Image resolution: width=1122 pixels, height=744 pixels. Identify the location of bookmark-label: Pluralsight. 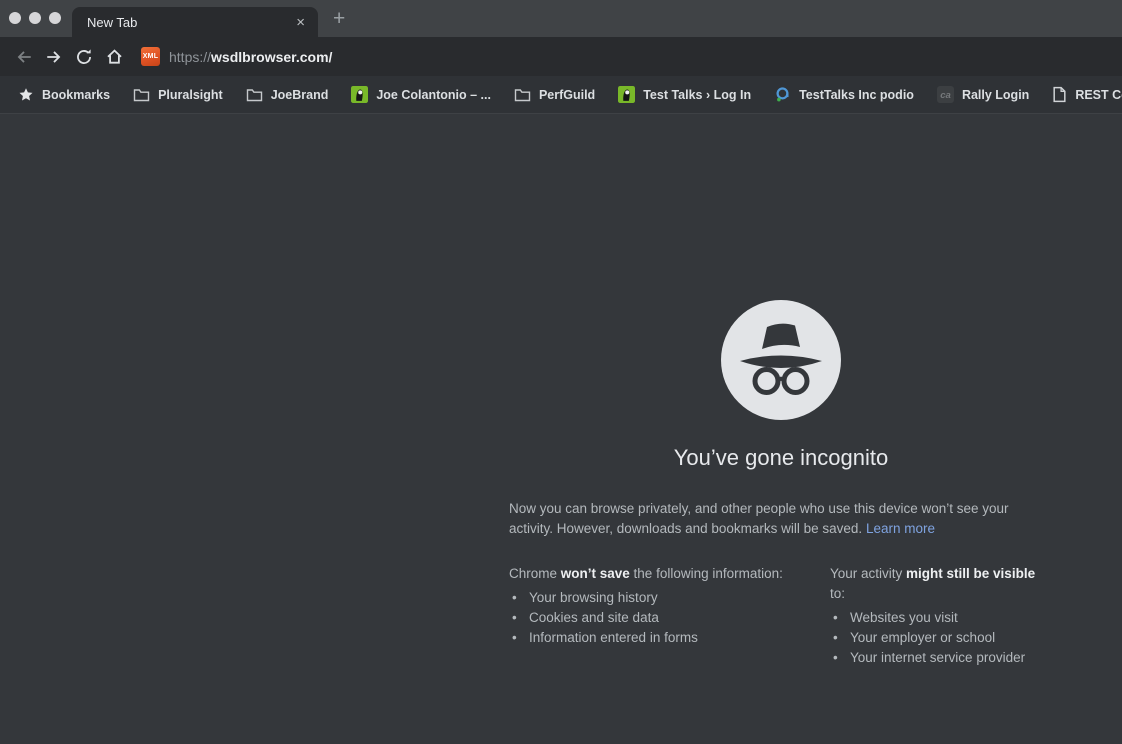
(190, 94).